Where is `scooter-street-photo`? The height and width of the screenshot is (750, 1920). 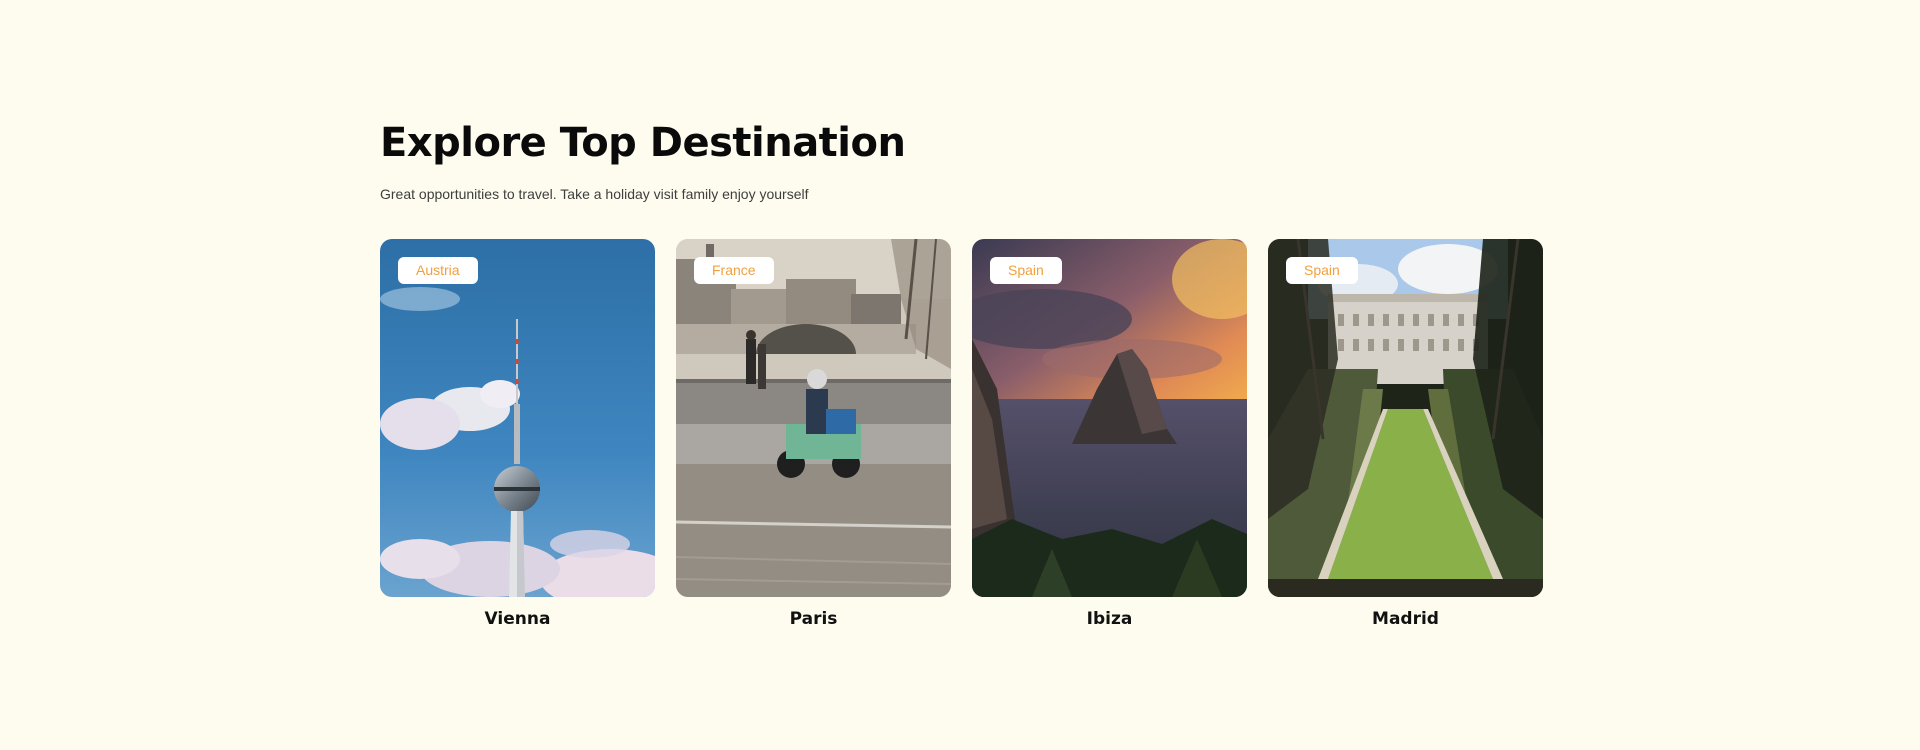
scooter-street-photo is located at coordinates (813, 418).